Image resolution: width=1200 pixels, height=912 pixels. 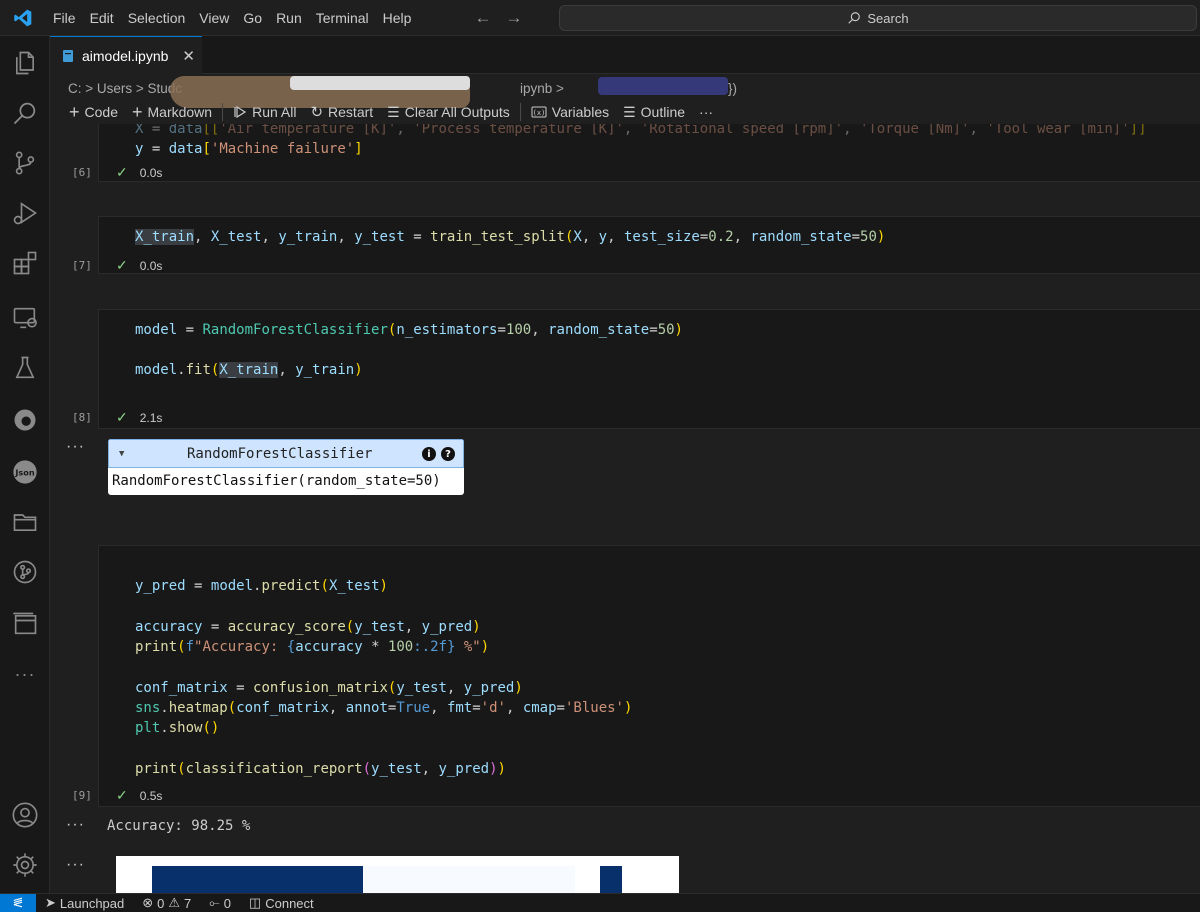 I want to click on command-center-search: Search, so click(x=878, y=18).